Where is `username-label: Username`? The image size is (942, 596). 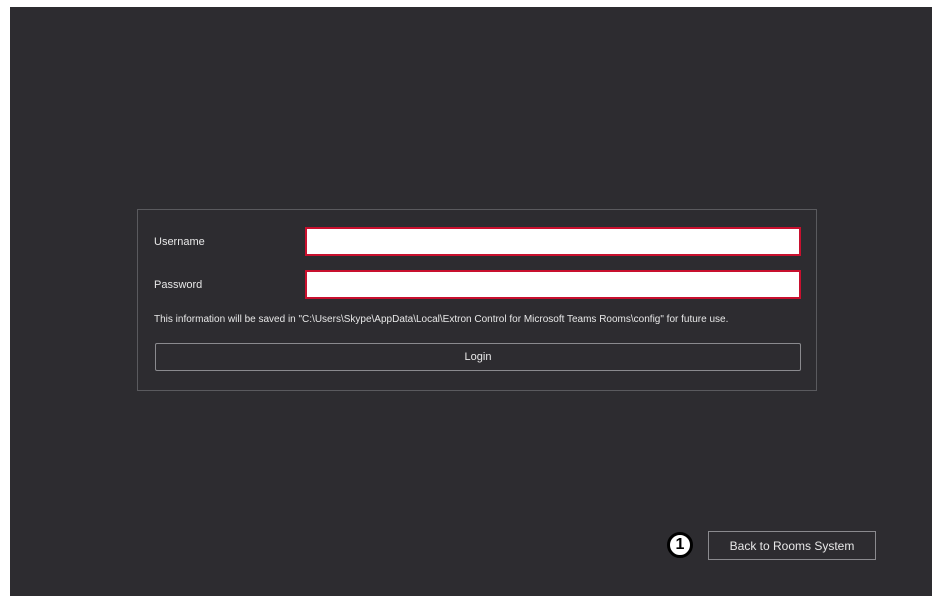
username-label: Username is located at coordinates (179, 242).